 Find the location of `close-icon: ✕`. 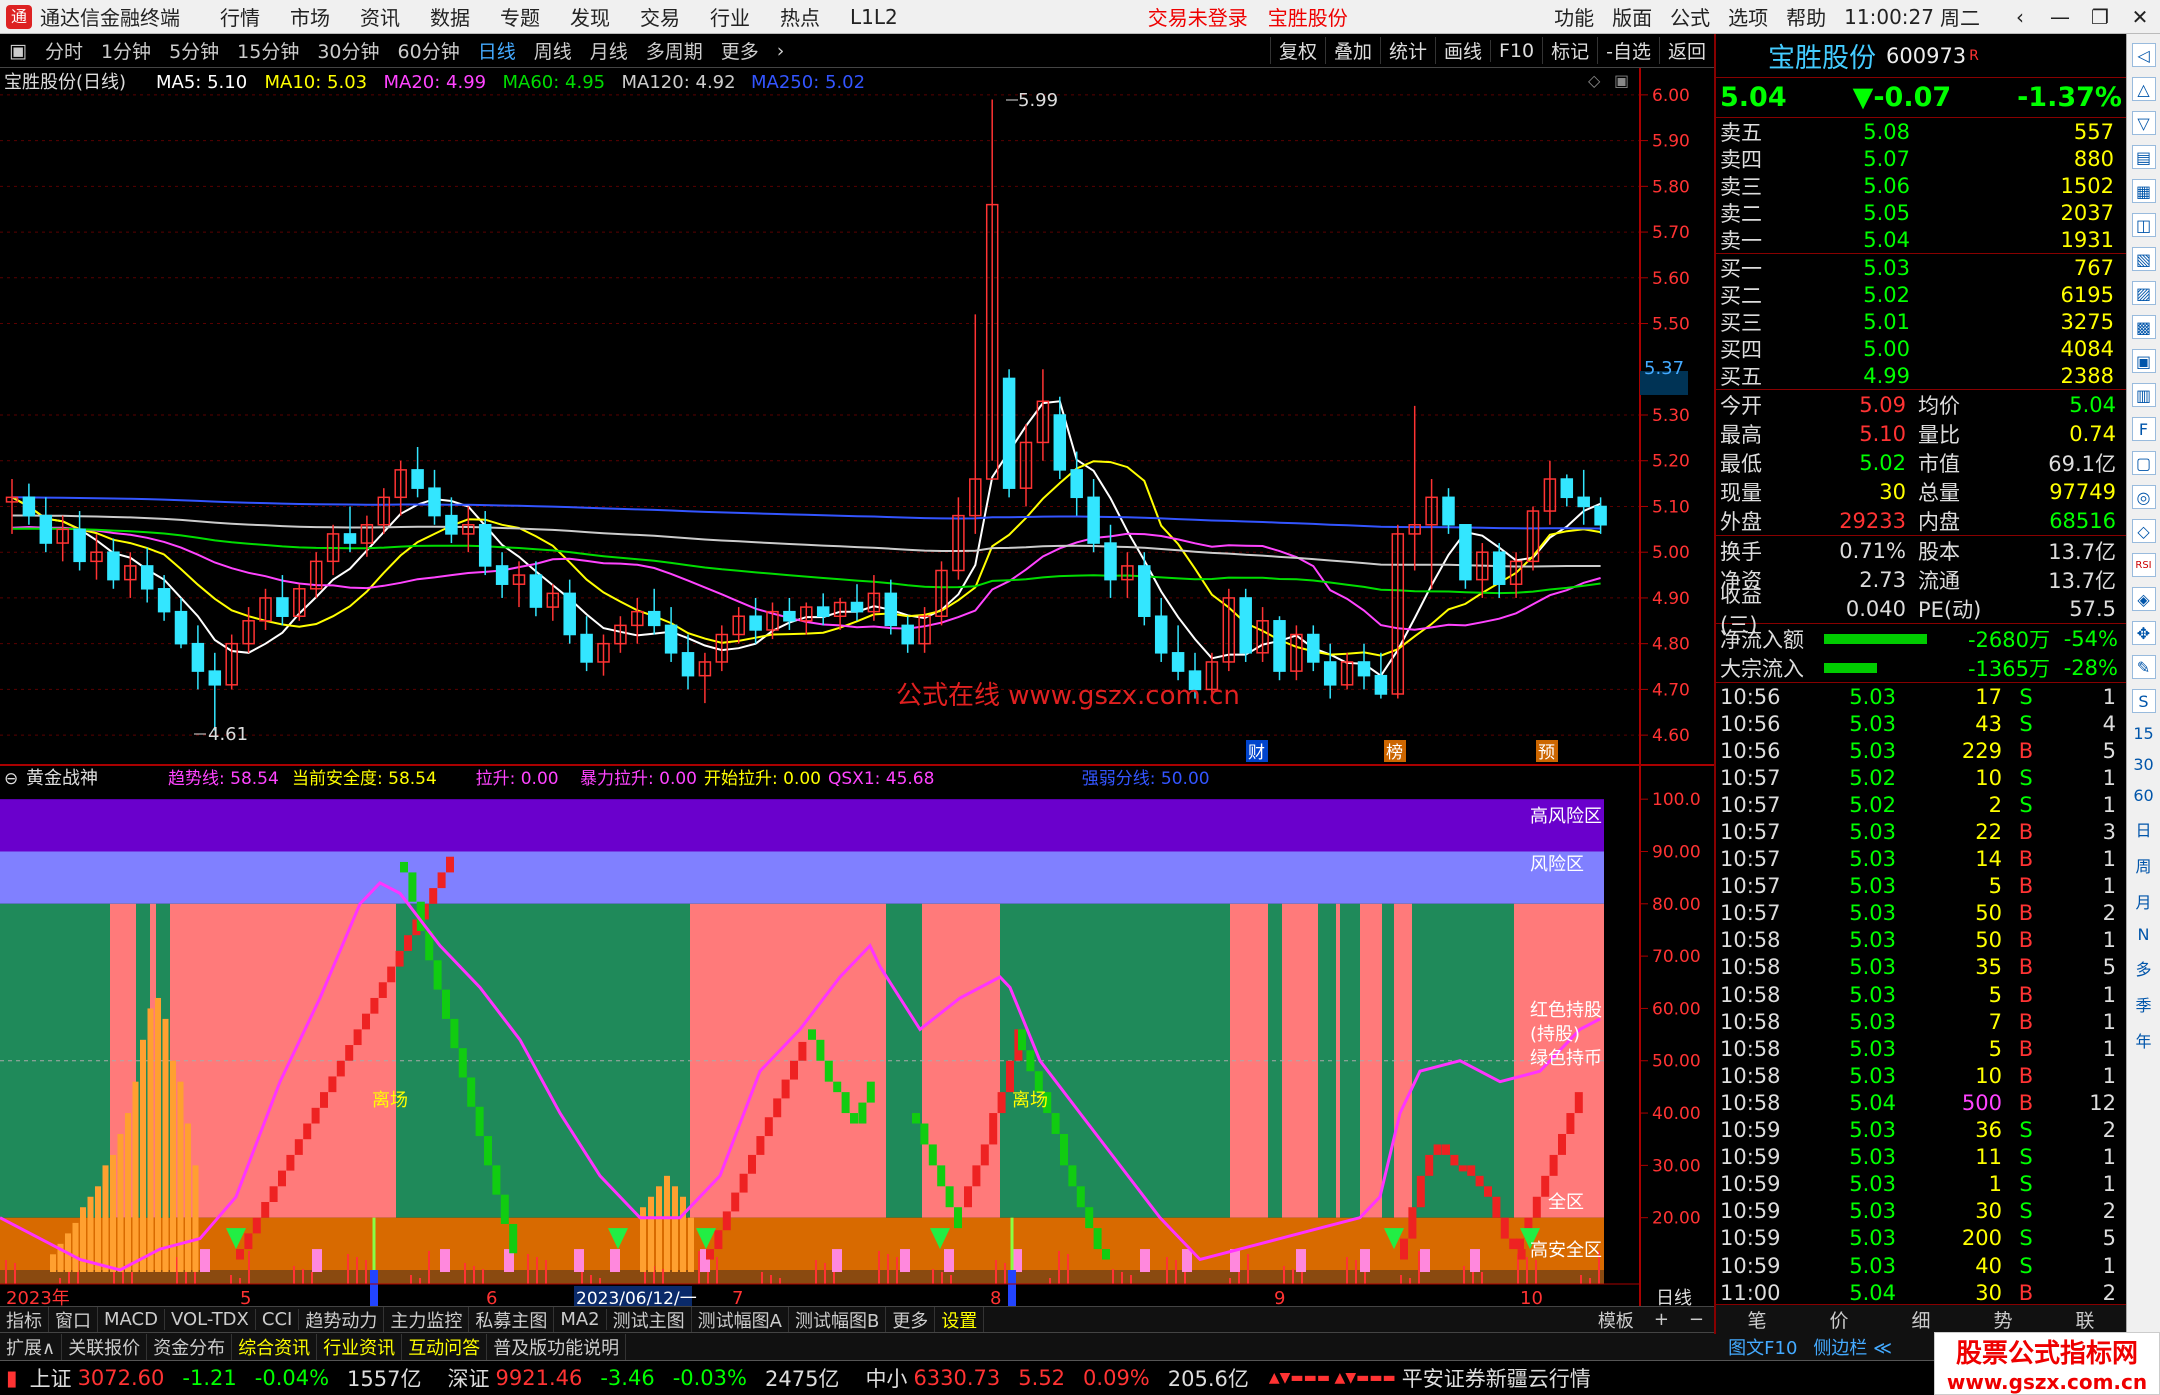

close-icon: ✕ is located at coordinates (2140, 17).